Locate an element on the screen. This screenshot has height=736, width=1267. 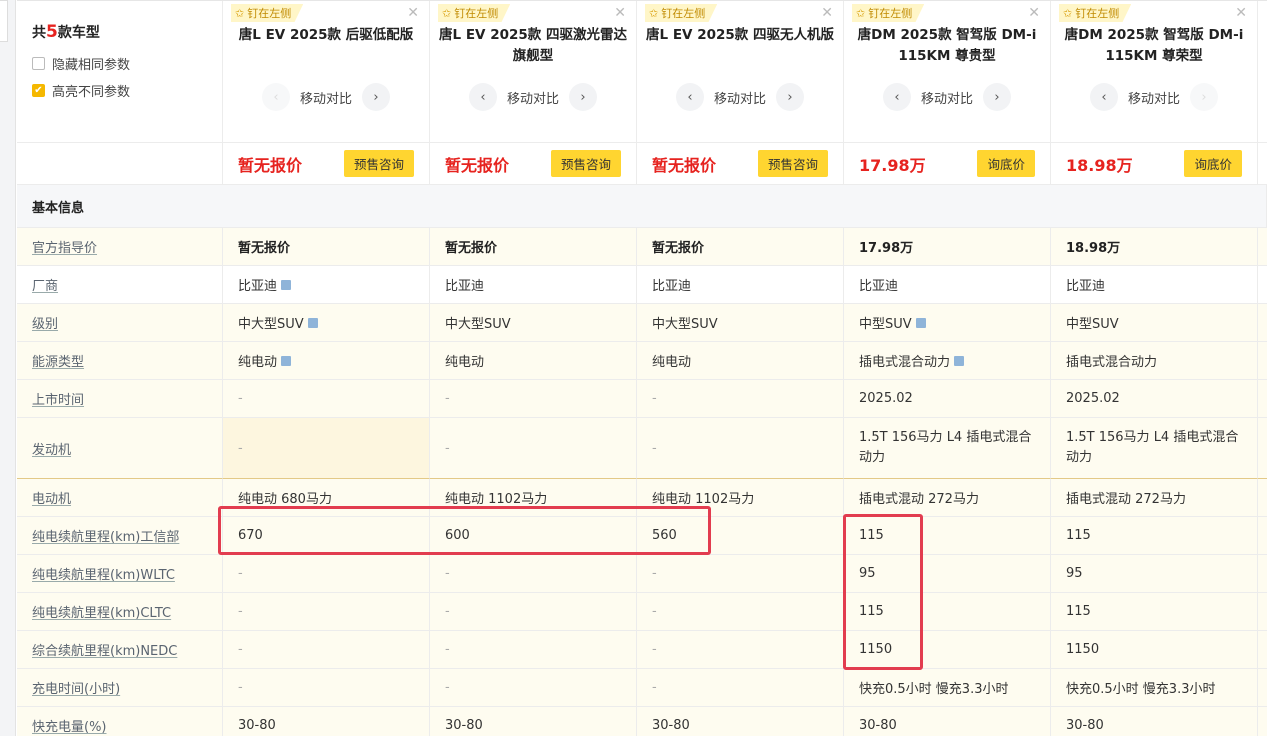
hide-same-option: 隐藏相同参数 is located at coordinates (81, 63).